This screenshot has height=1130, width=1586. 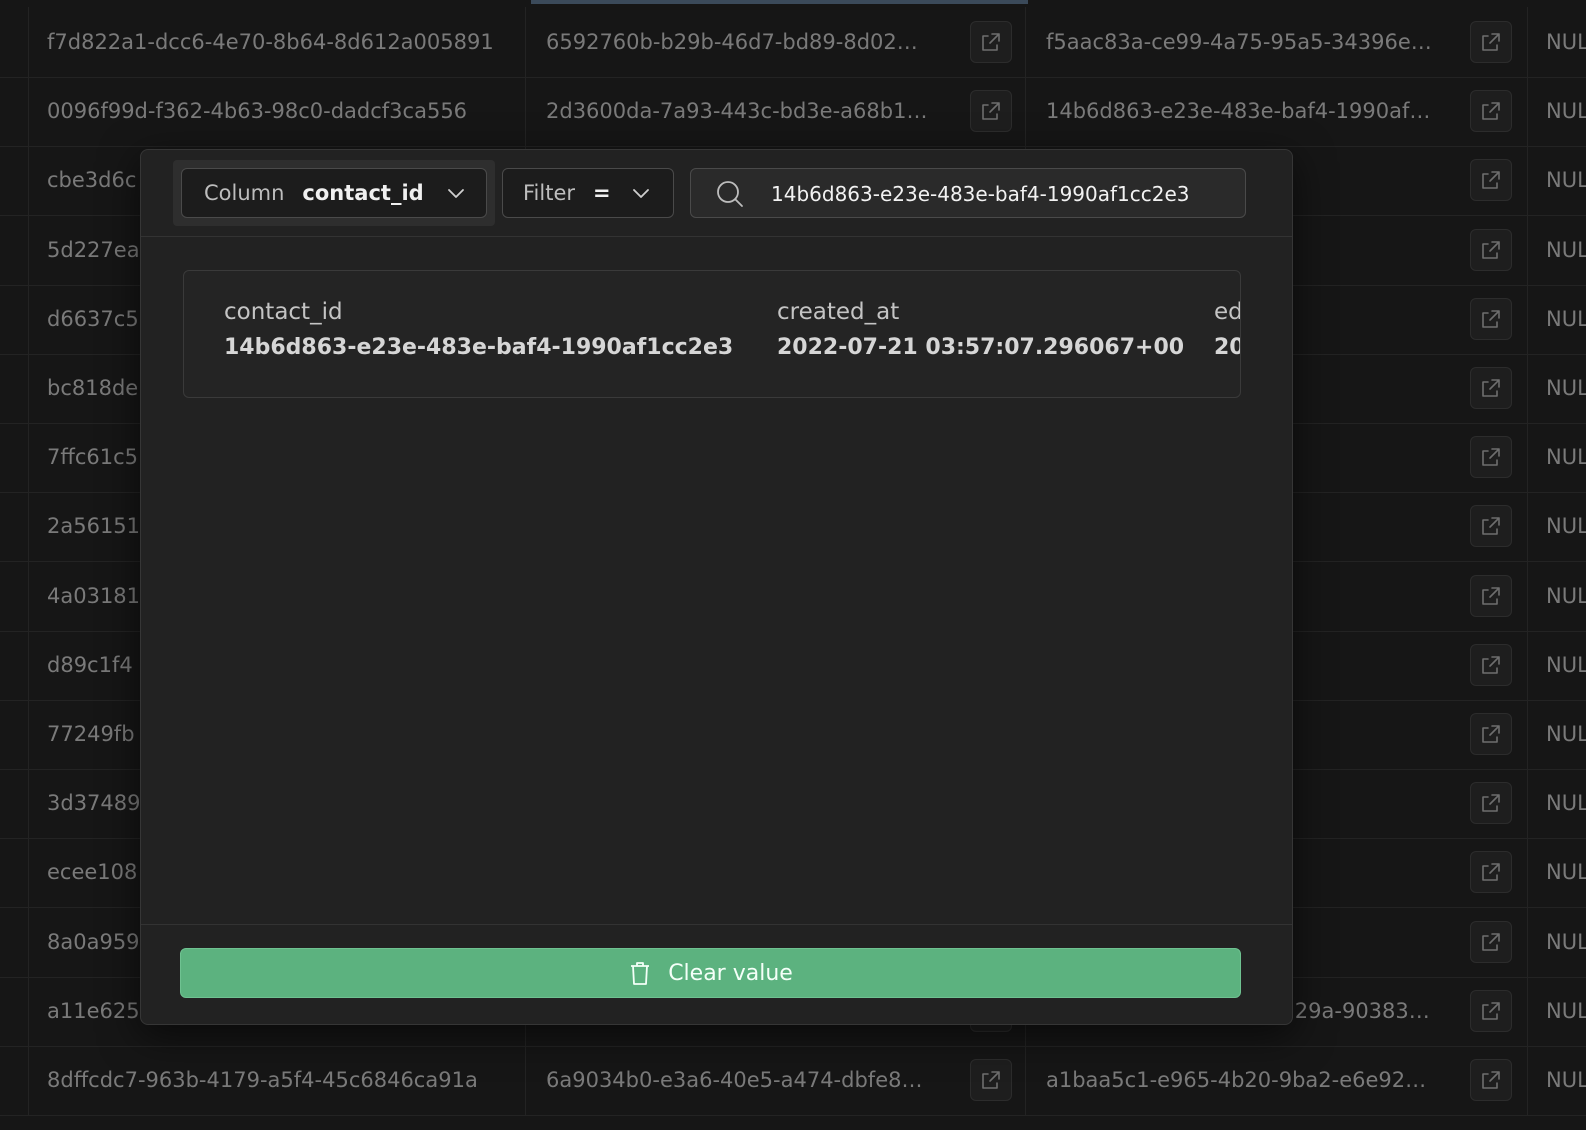 I want to click on clear-value-button: Clear value, so click(x=710, y=973).